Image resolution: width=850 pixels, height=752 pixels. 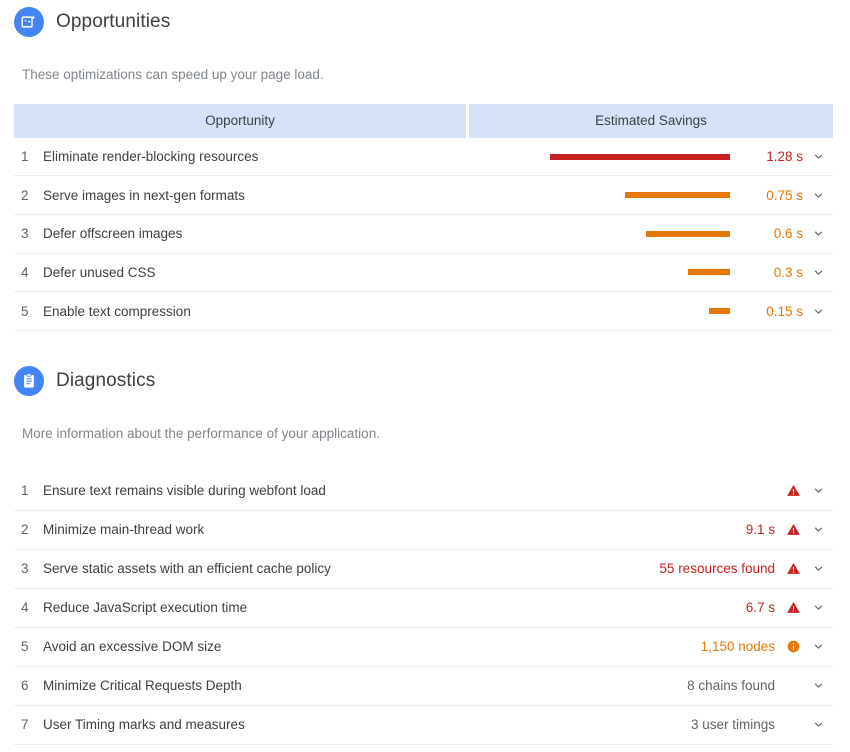 What do you see at coordinates (145, 608) in the screenshot?
I see `diagnostic-title: Reduce JavaScript execution time` at bounding box center [145, 608].